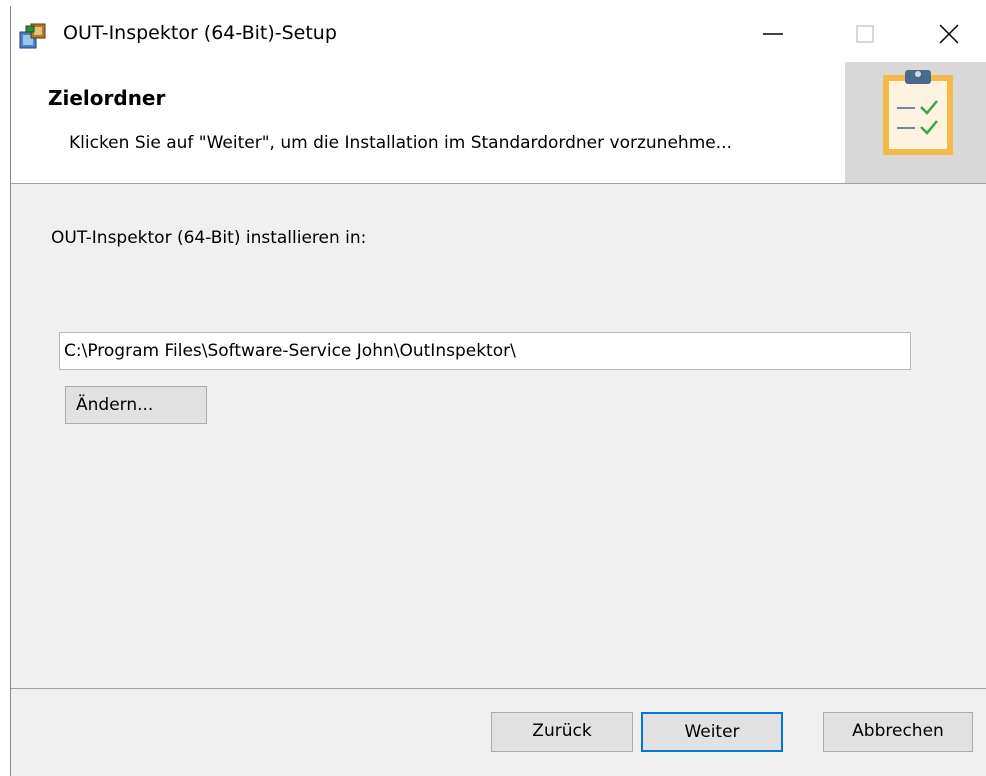  What do you see at coordinates (918, 114) in the screenshot?
I see `clipboard-checklist-icon` at bounding box center [918, 114].